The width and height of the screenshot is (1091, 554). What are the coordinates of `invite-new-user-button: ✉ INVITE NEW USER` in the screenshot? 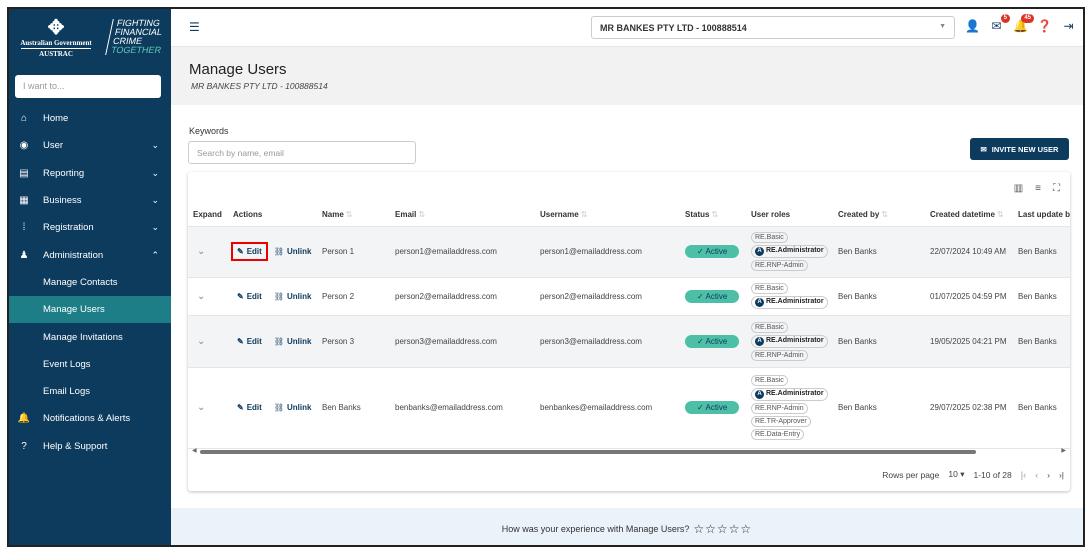 It's located at (1019, 149).